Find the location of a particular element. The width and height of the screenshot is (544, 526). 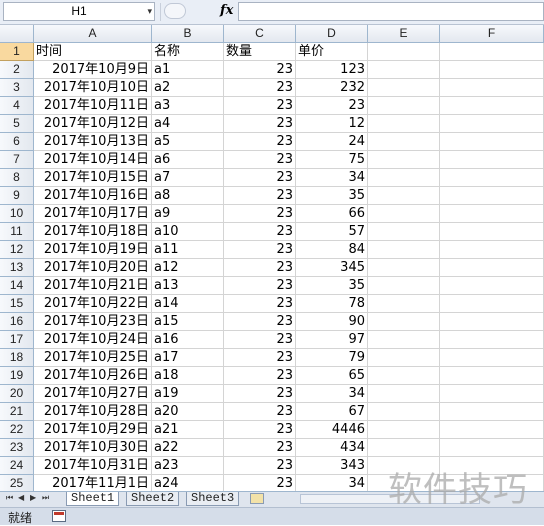

cell-b6: a5 is located at coordinates (188, 142).